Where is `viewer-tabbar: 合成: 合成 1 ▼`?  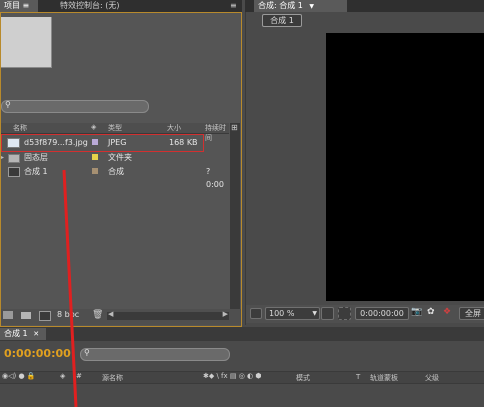
viewer-tabbar: 合成: 合成 1 ▼ is located at coordinates (364, 6).